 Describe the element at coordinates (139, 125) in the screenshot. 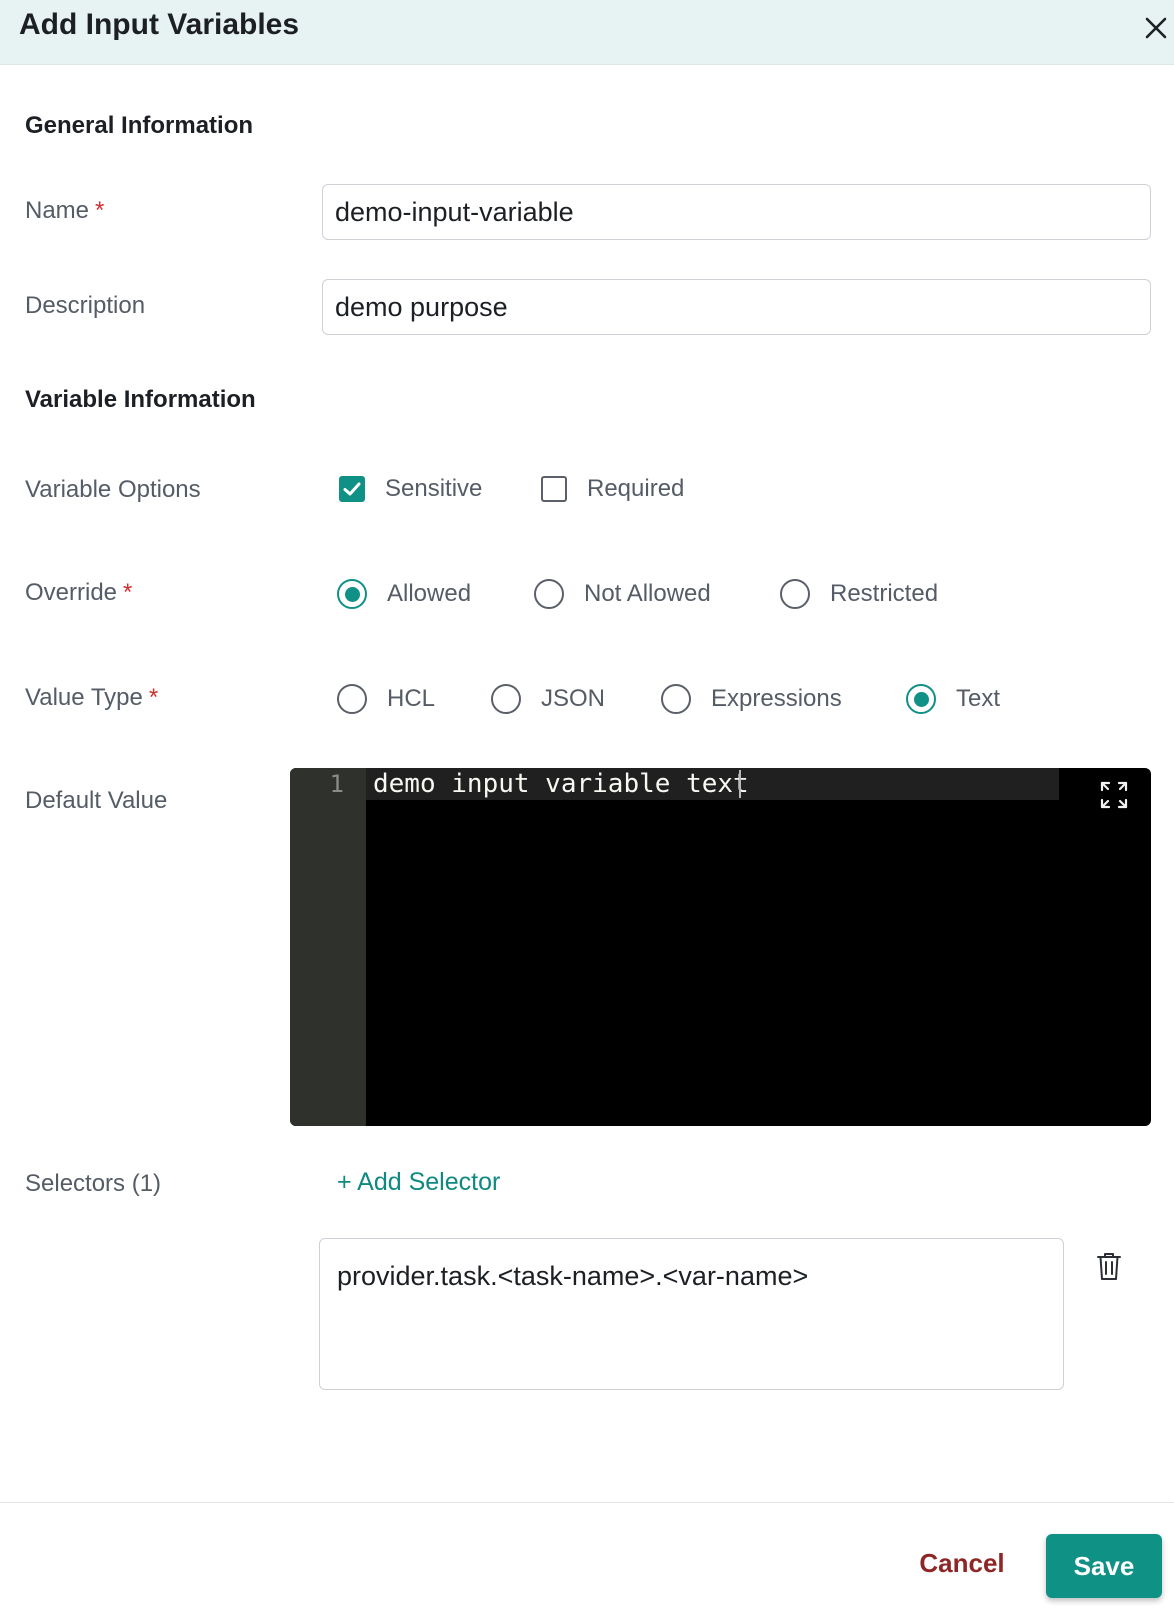

I see `general-information-heading: General Information` at that location.